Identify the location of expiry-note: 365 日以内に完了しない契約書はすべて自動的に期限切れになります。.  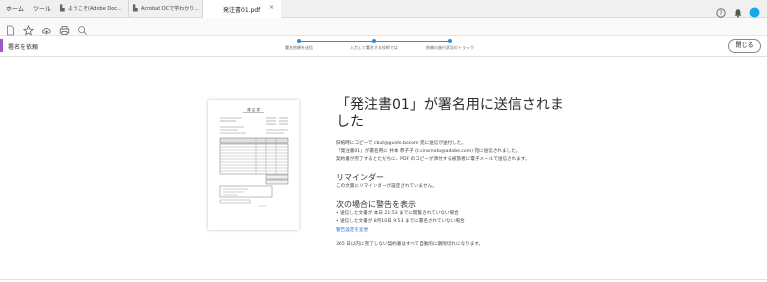
(410, 244).